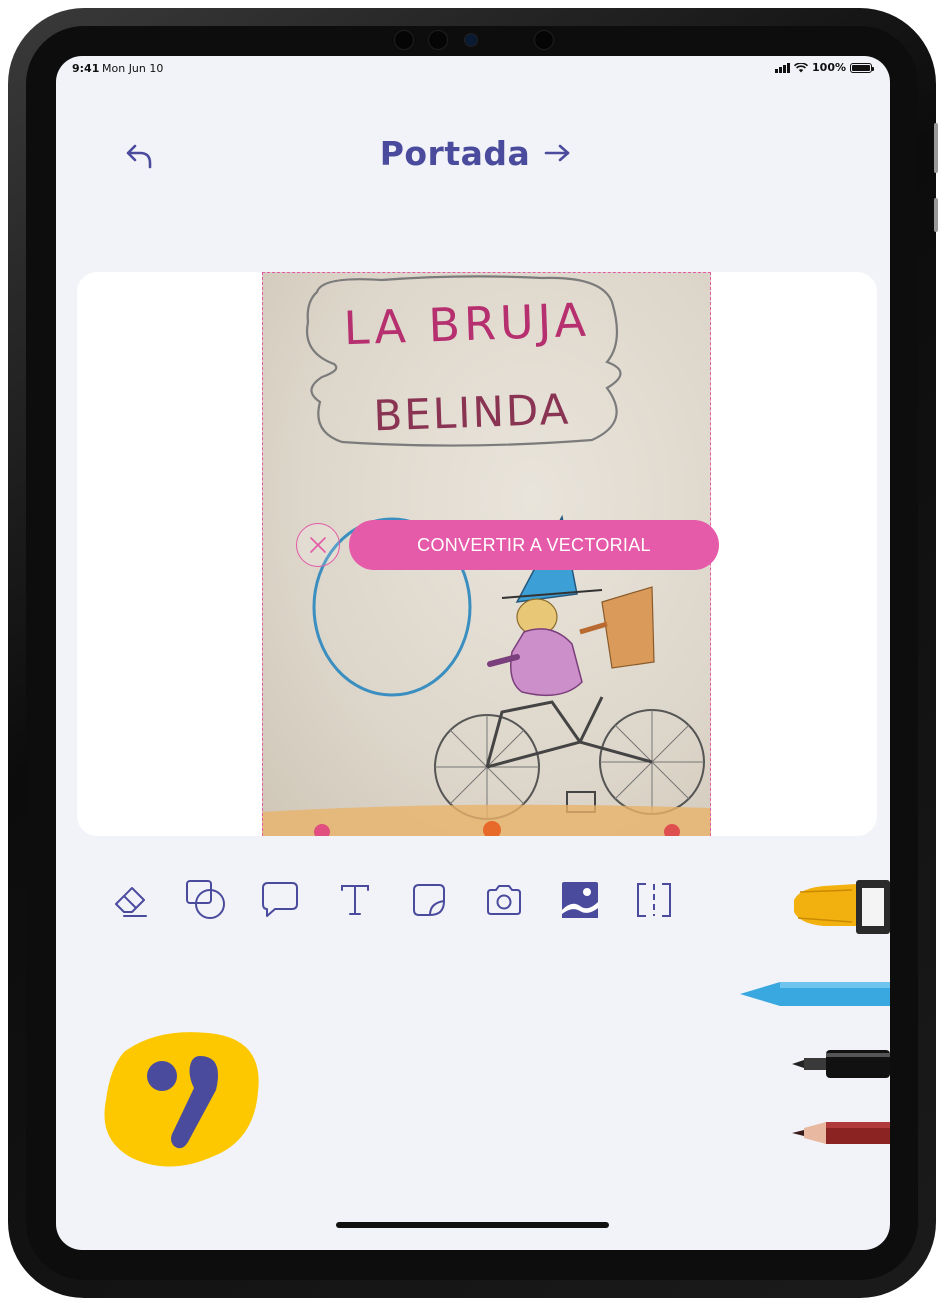 The image size is (946, 1306). I want to click on wifi-icon, so click(801, 67).